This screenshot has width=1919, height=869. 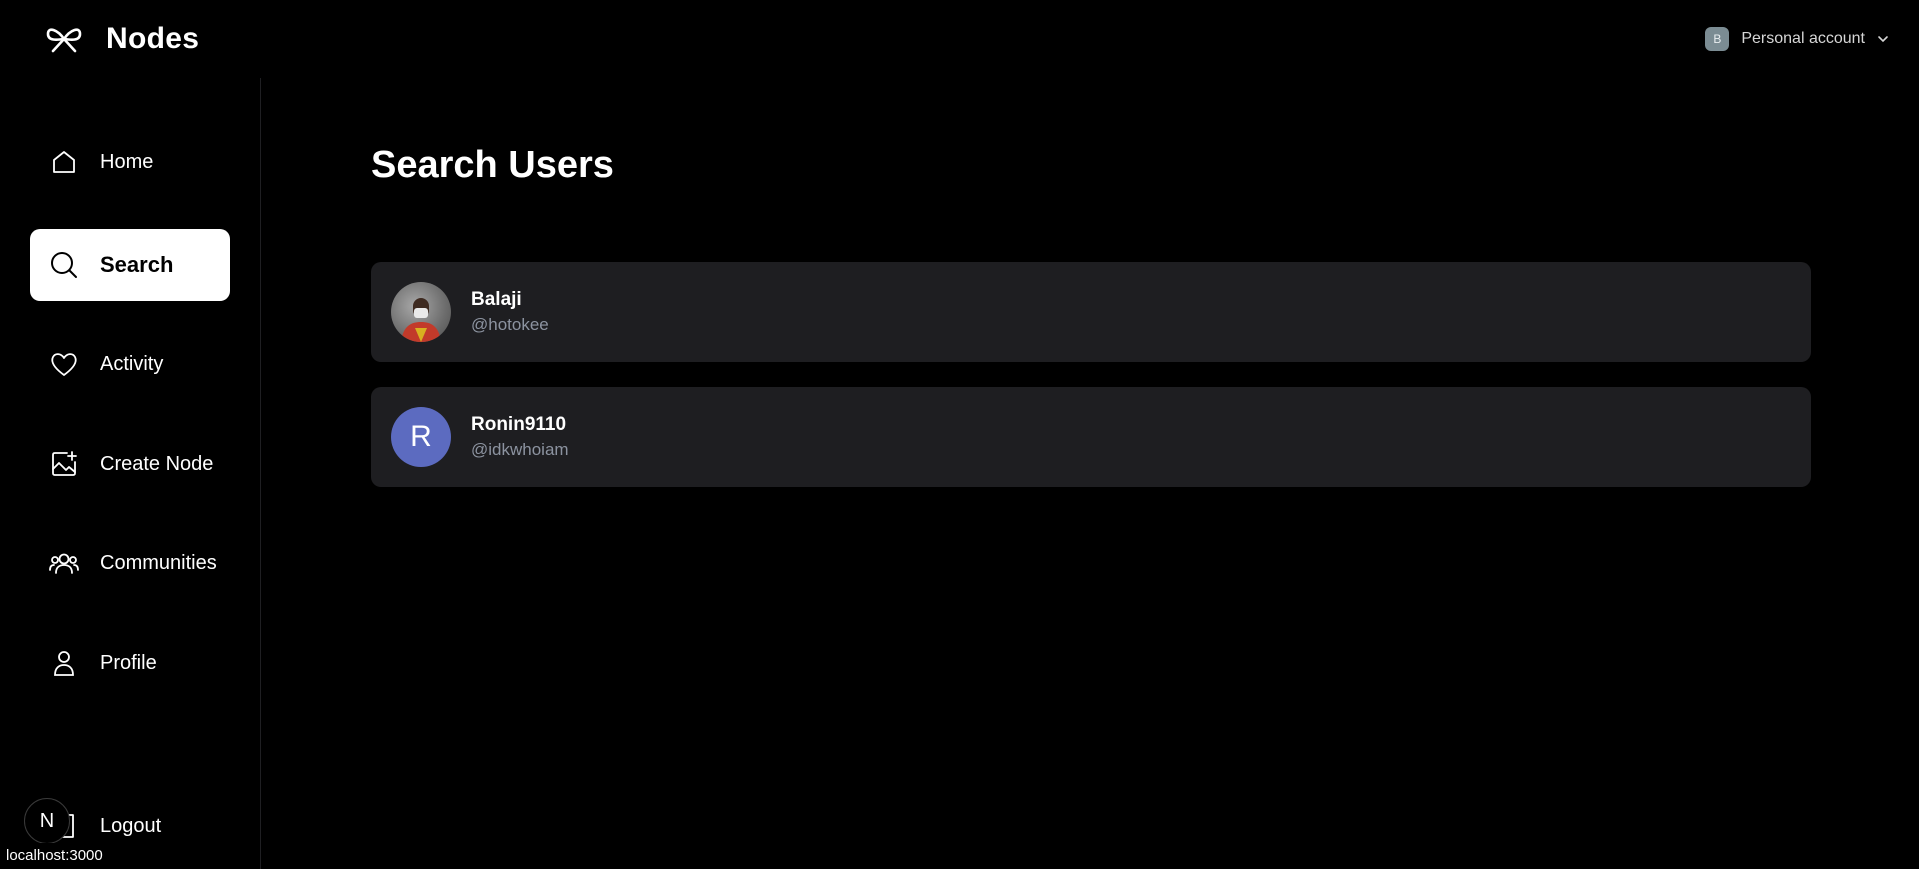 I want to click on logout-label: Logout, so click(x=131, y=825).